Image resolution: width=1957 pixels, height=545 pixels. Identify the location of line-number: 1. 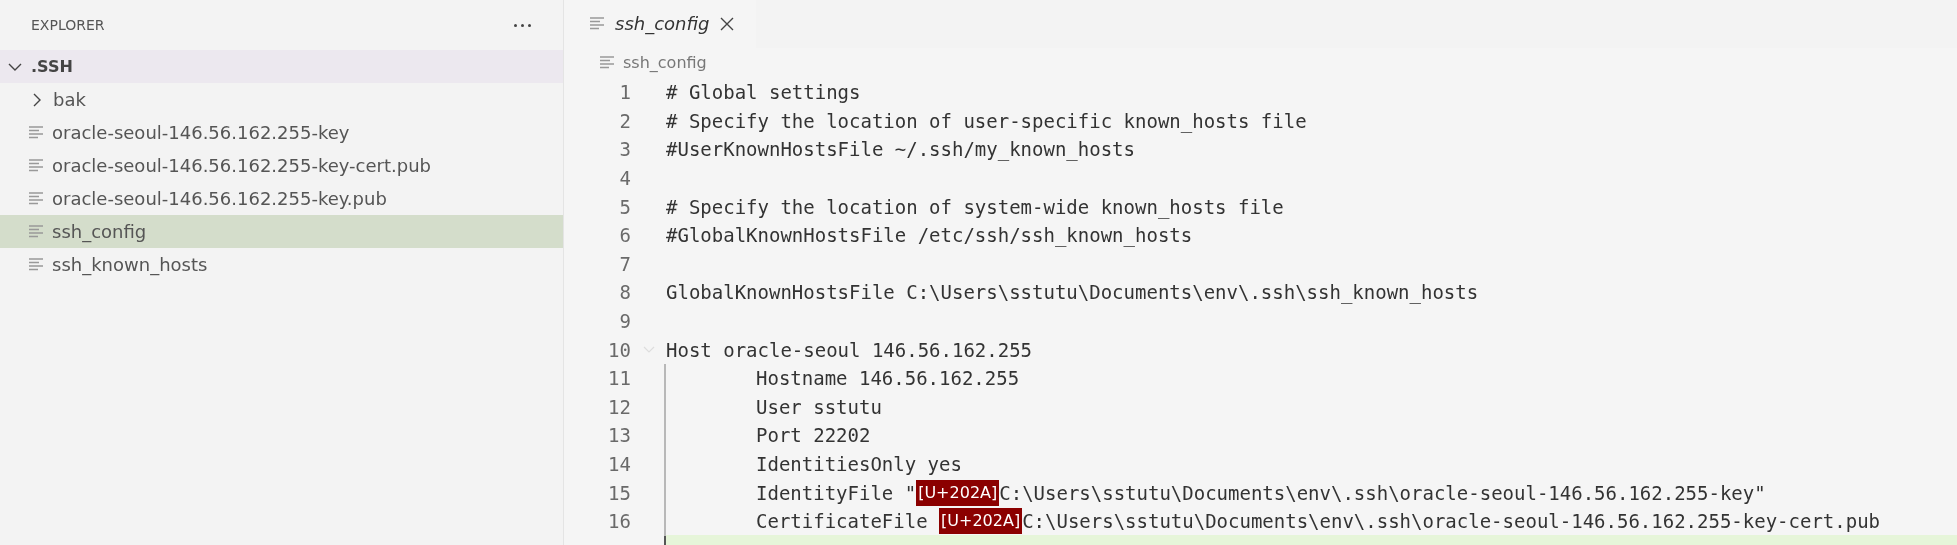
(624, 92).